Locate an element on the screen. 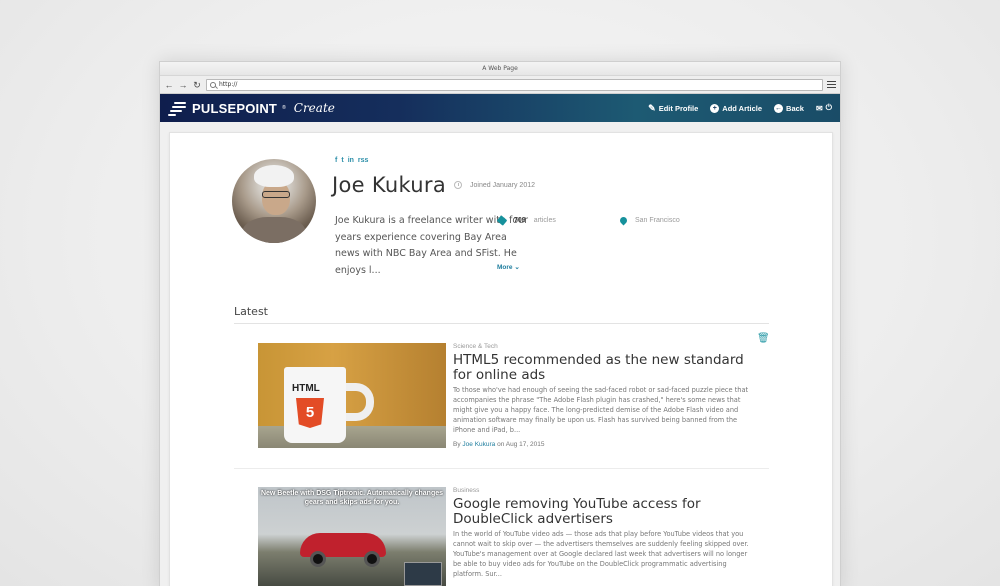 Image resolution: width=1000 pixels, height=586 pixels. reload-icon: ↻ is located at coordinates (197, 85).